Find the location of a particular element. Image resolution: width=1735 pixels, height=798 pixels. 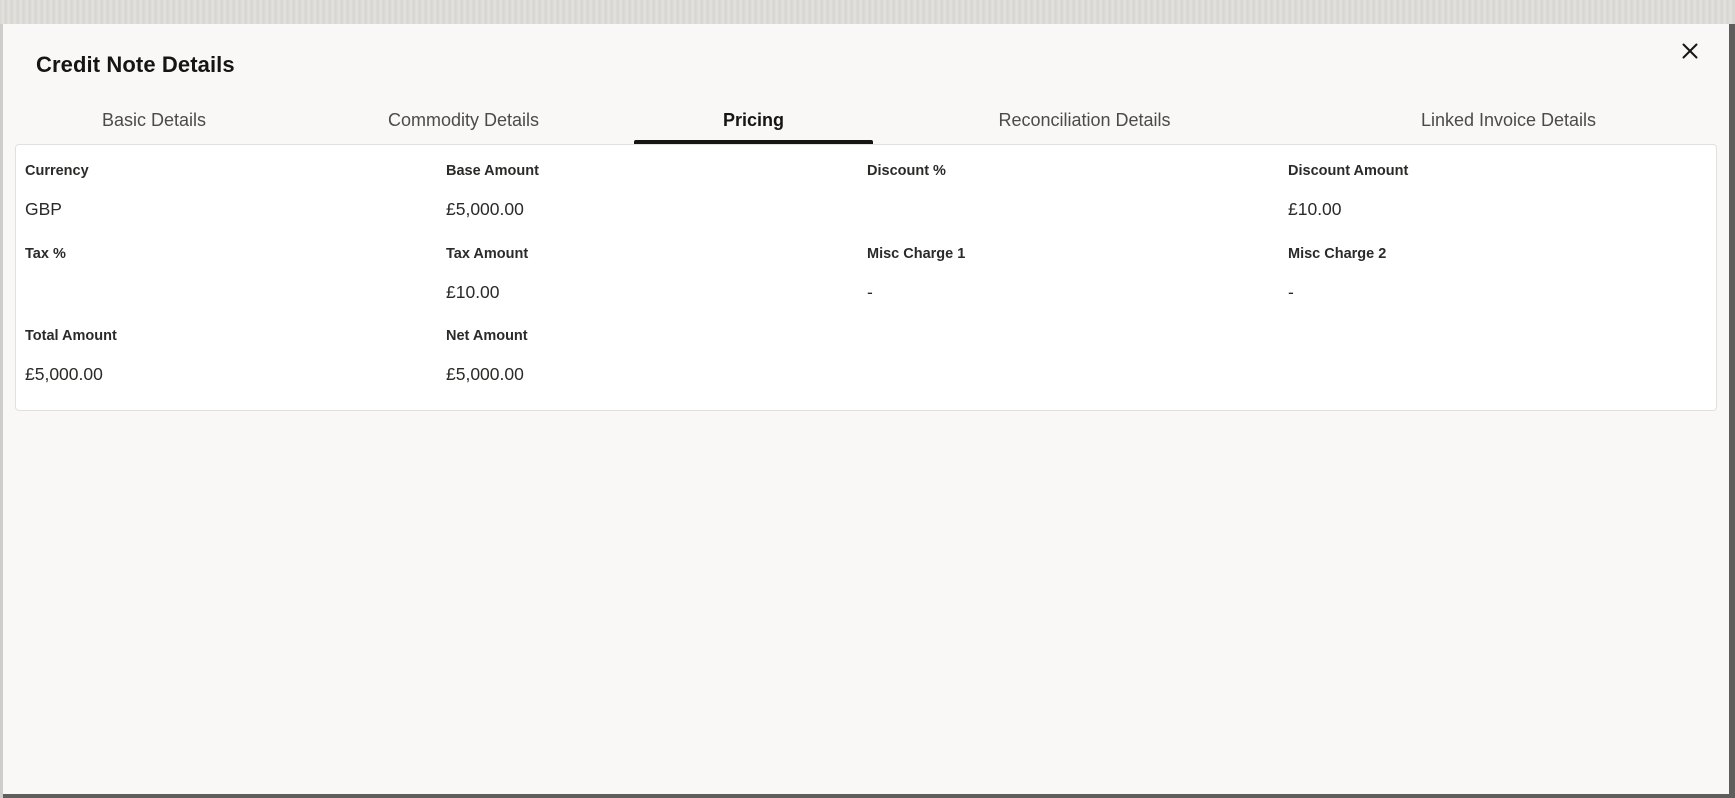

field-misc-charge-2: Misc Charge 2 - is located at coordinates (1488, 273).